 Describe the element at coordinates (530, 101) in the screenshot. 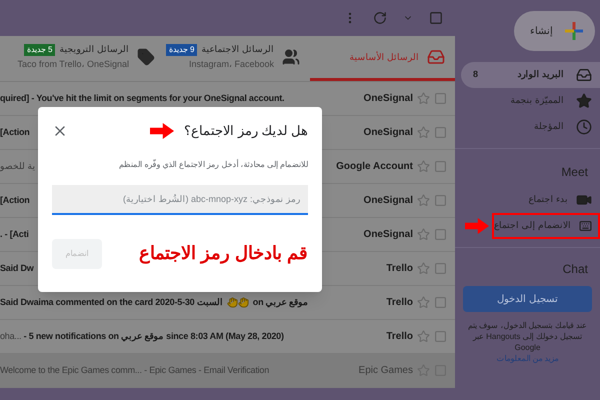

I see `sidebar-item: المميّزة بنجمة` at that location.